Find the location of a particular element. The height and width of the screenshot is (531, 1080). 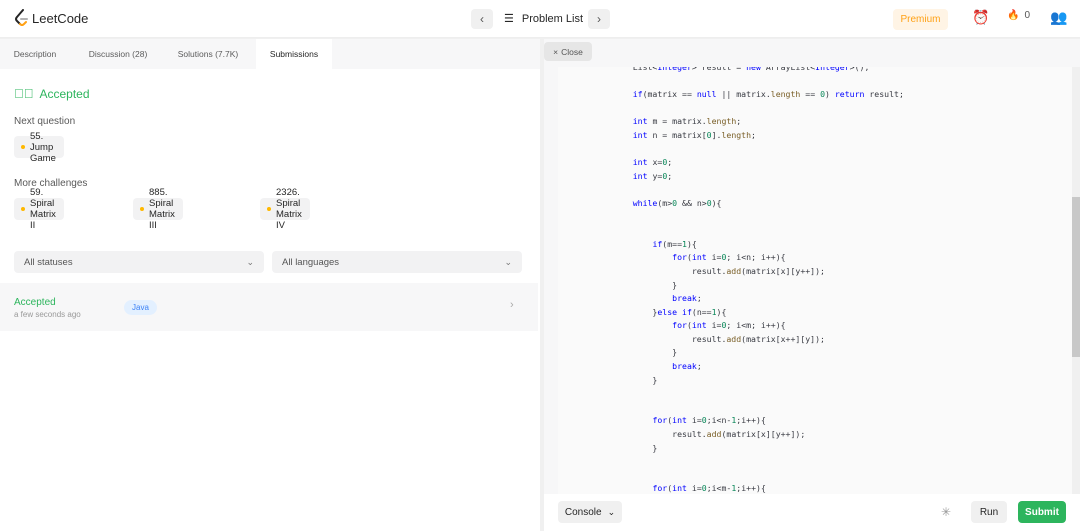

next-question-label: Next question is located at coordinates (45, 121).